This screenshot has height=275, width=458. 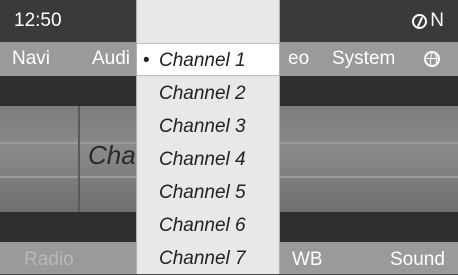 I want to click on list-header-space, so click(x=208, y=21).